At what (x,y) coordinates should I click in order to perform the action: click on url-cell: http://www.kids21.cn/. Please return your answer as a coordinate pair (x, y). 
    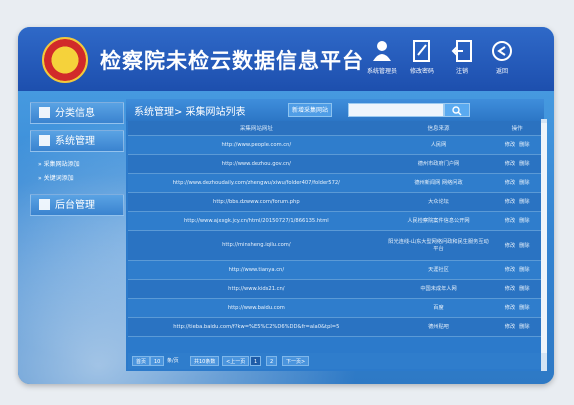
    Looking at the image, I should click on (256, 289).